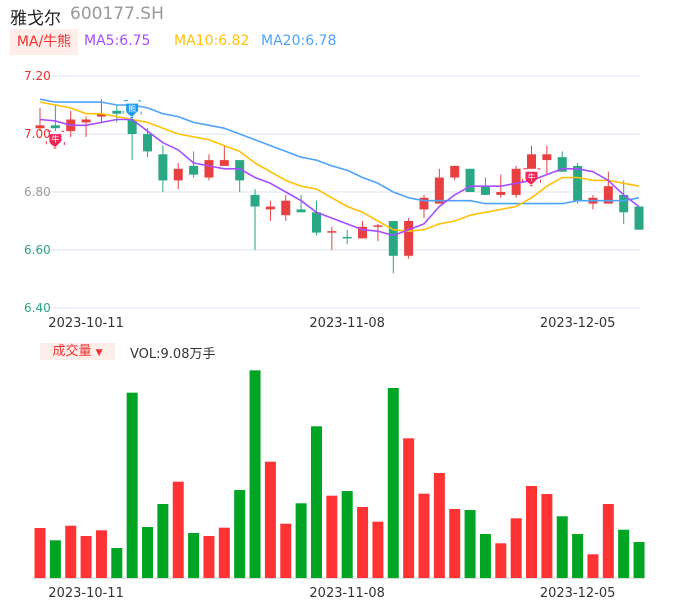 The height and width of the screenshot is (606, 686). I want to click on y-tick-label: 7.00, so click(37, 134).